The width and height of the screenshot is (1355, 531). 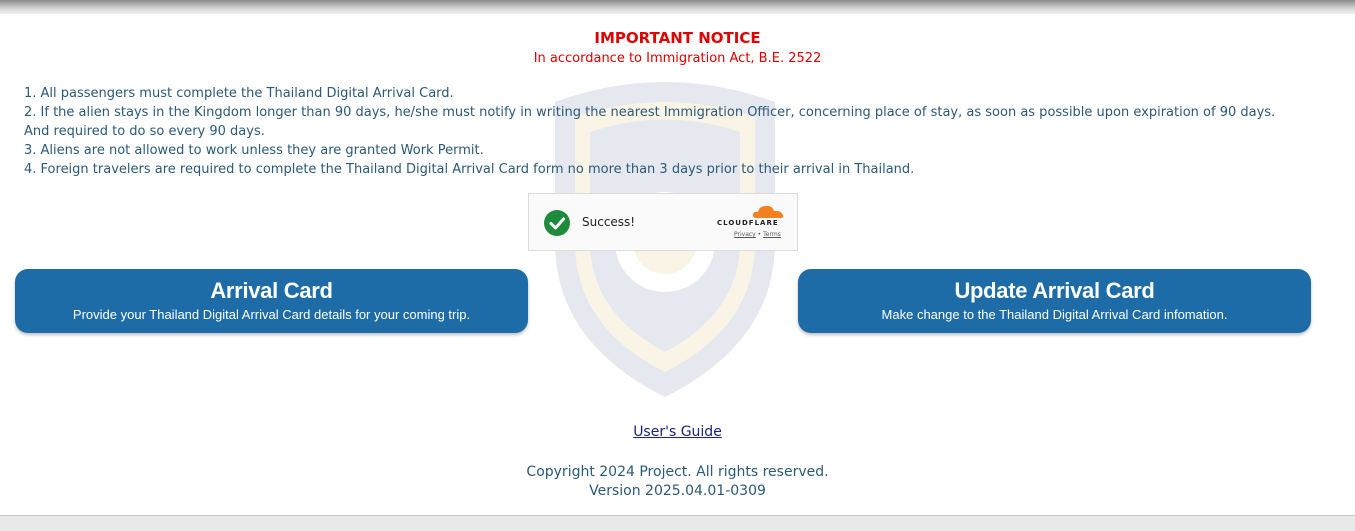 I want to click on terms-link: Terms, so click(x=772, y=234).